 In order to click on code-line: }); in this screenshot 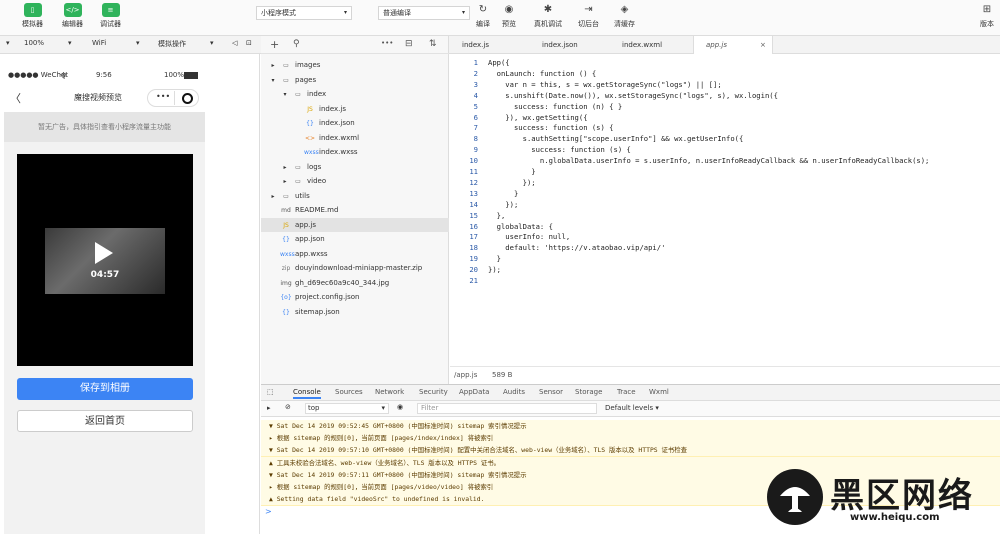, I will do `click(494, 270)`.